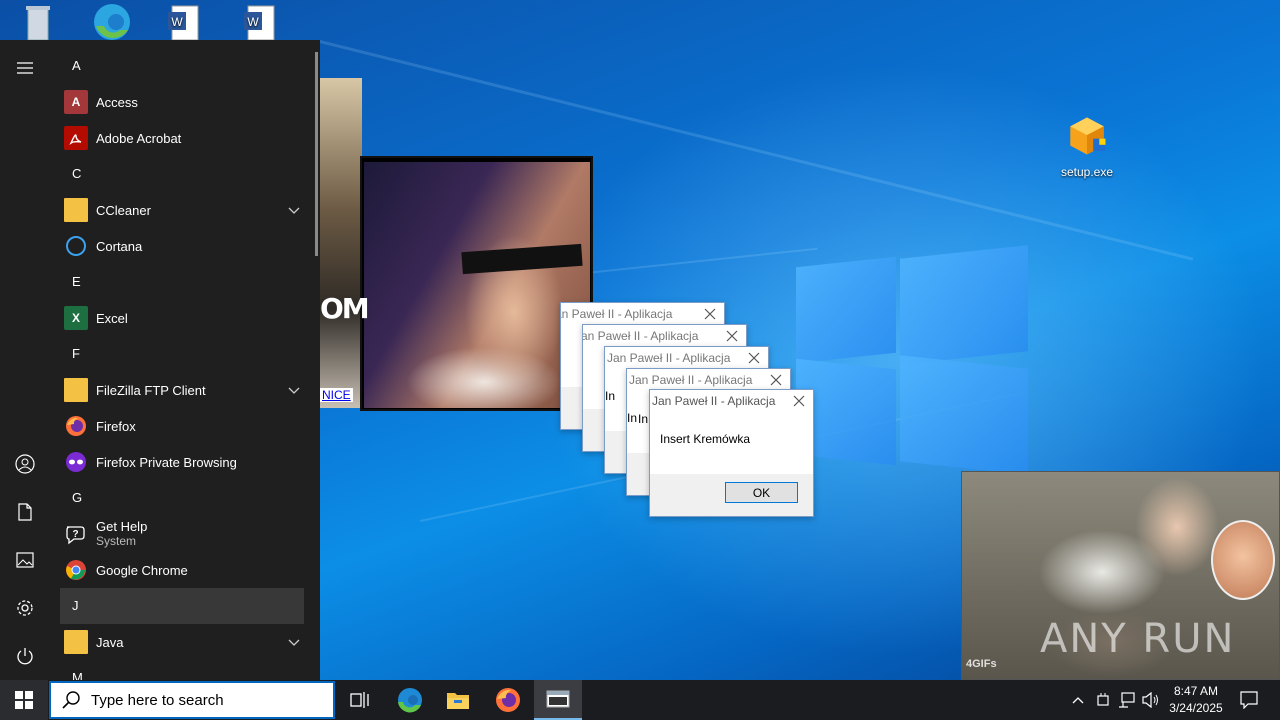  Describe the element at coordinates (637, 408) in the screenshot. I see `message-box-hidden: In` at that location.